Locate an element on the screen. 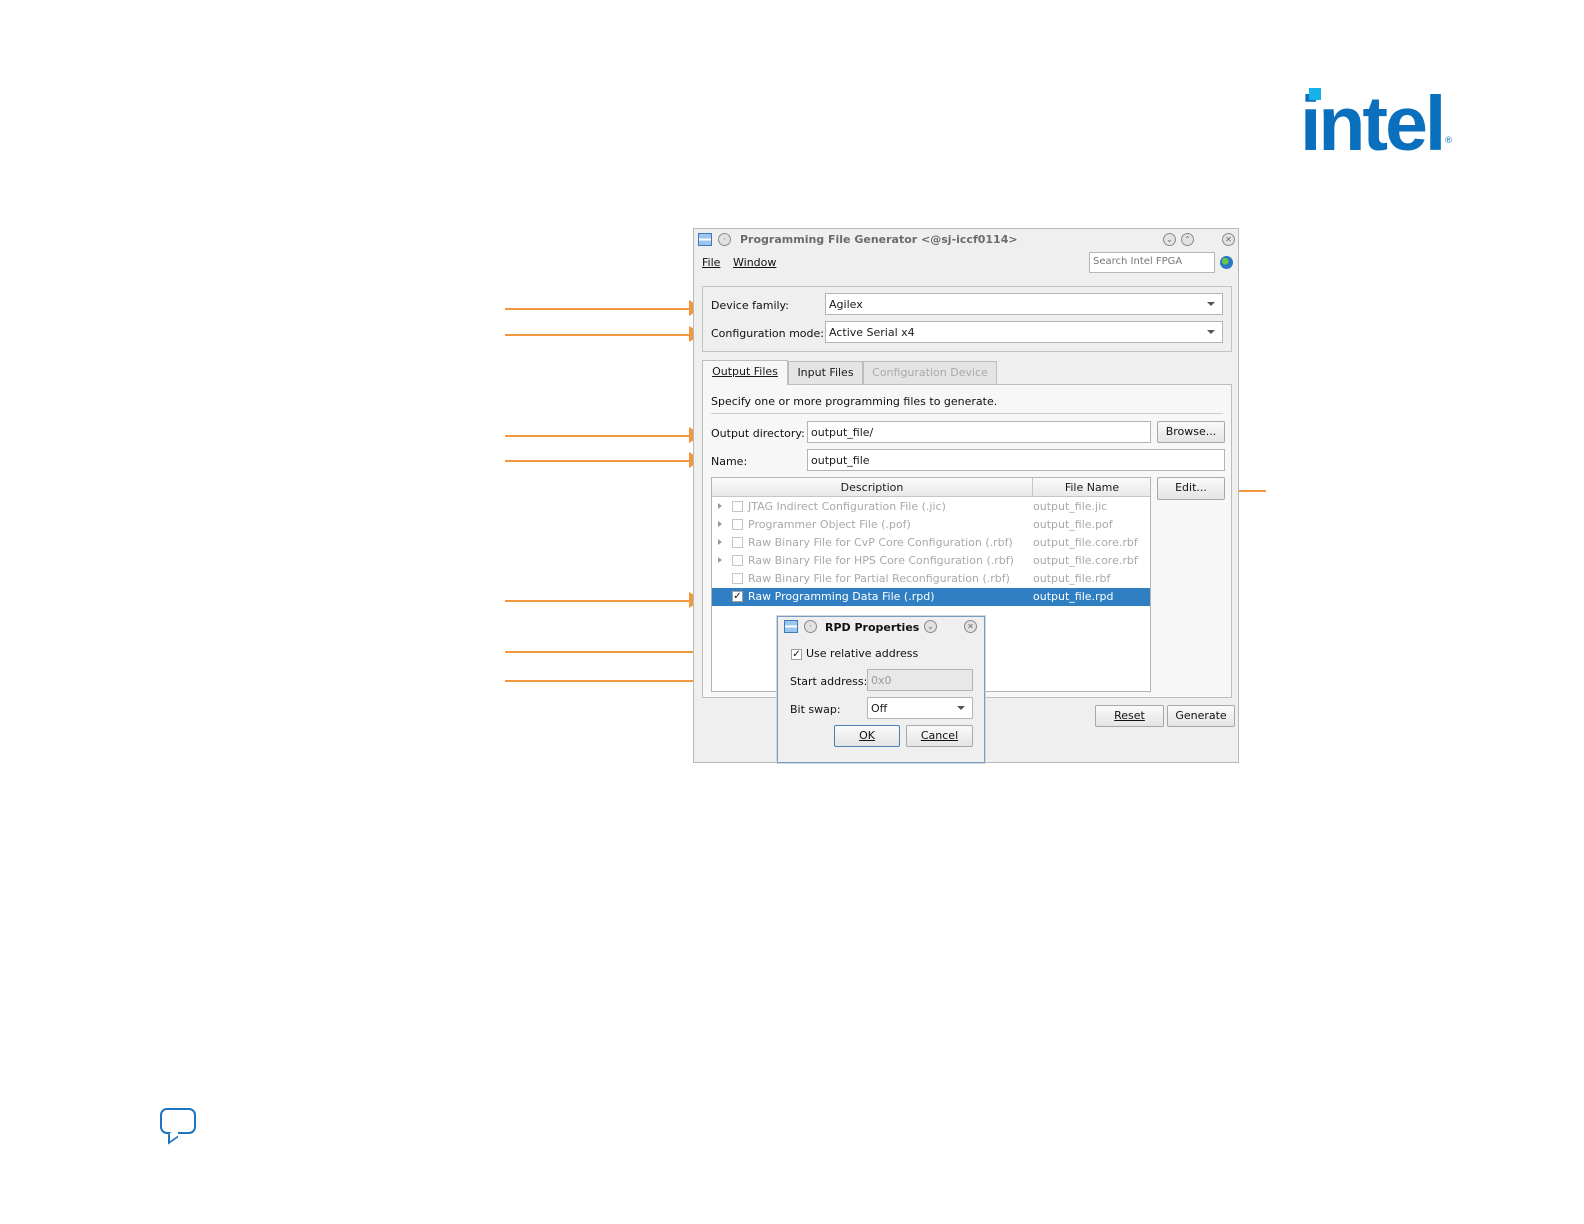  feedback-icon is located at coordinates (178, 1126).